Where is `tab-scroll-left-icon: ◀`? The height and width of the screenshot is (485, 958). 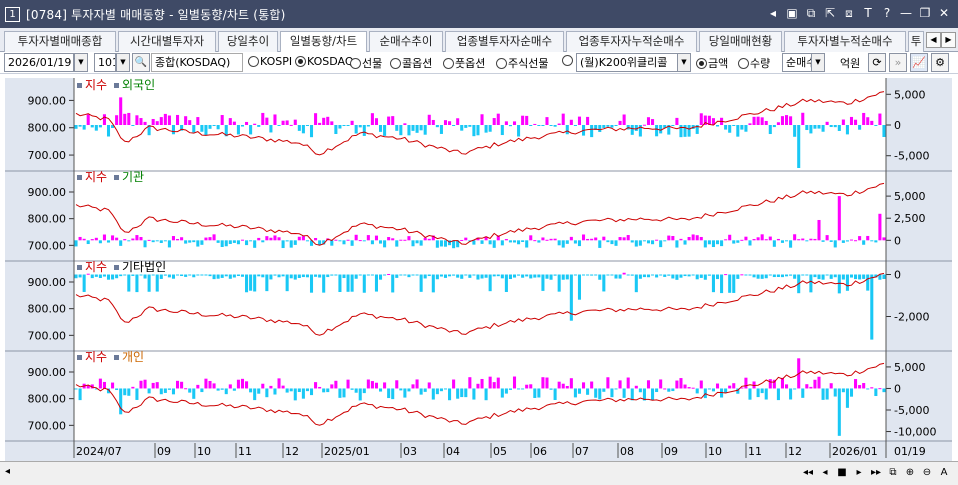 tab-scroll-left-icon: ◀ is located at coordinates (933, 40).